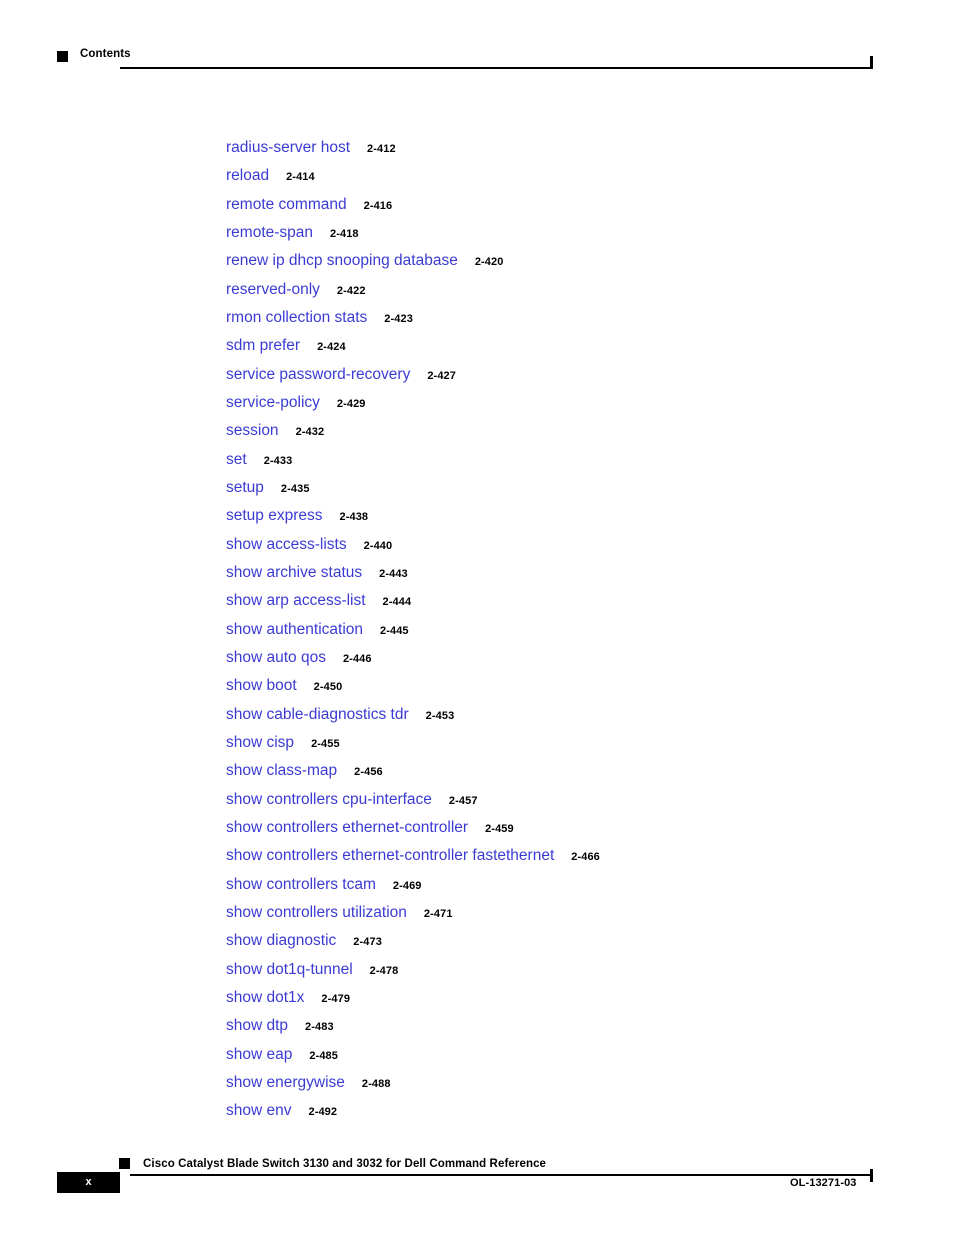 The width and height of the screenshot is (954, 1235). Describe the element at coordinates (288, 147) in the screenshot. I see `toc-entry-label: radius-server host` at that location.